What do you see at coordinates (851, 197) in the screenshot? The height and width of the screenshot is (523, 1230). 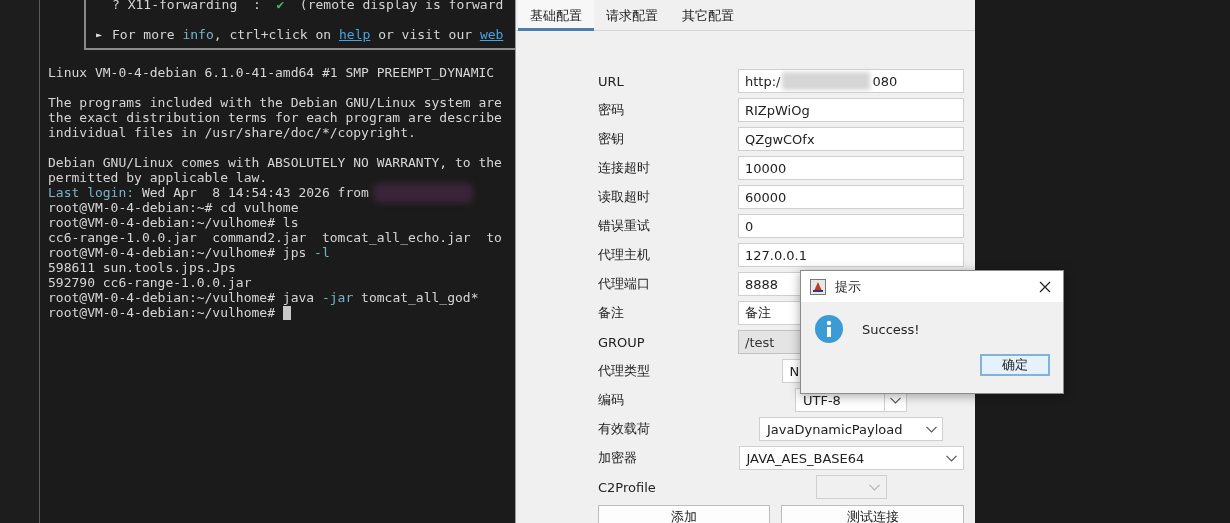 I see `input-field: 60000` at bounding box center [851, 197].